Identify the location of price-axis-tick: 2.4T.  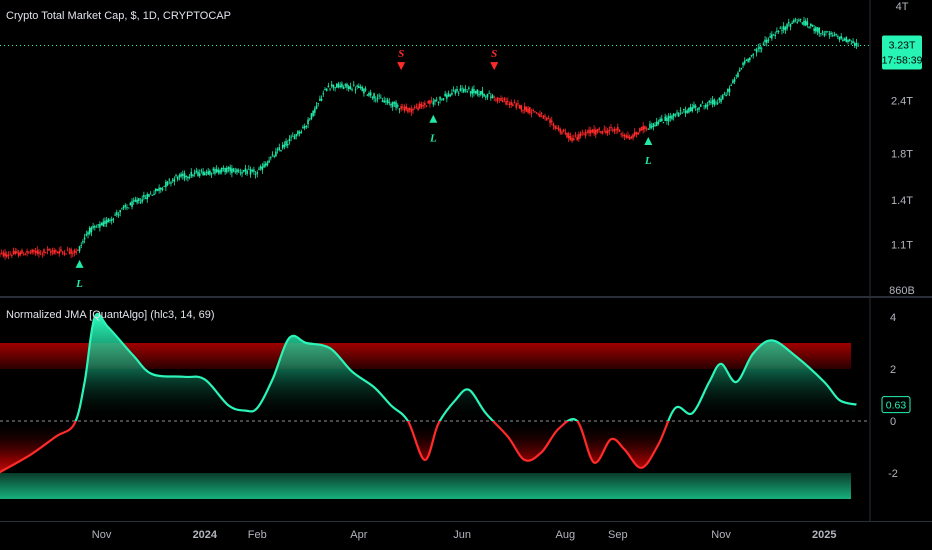
(902, 101).